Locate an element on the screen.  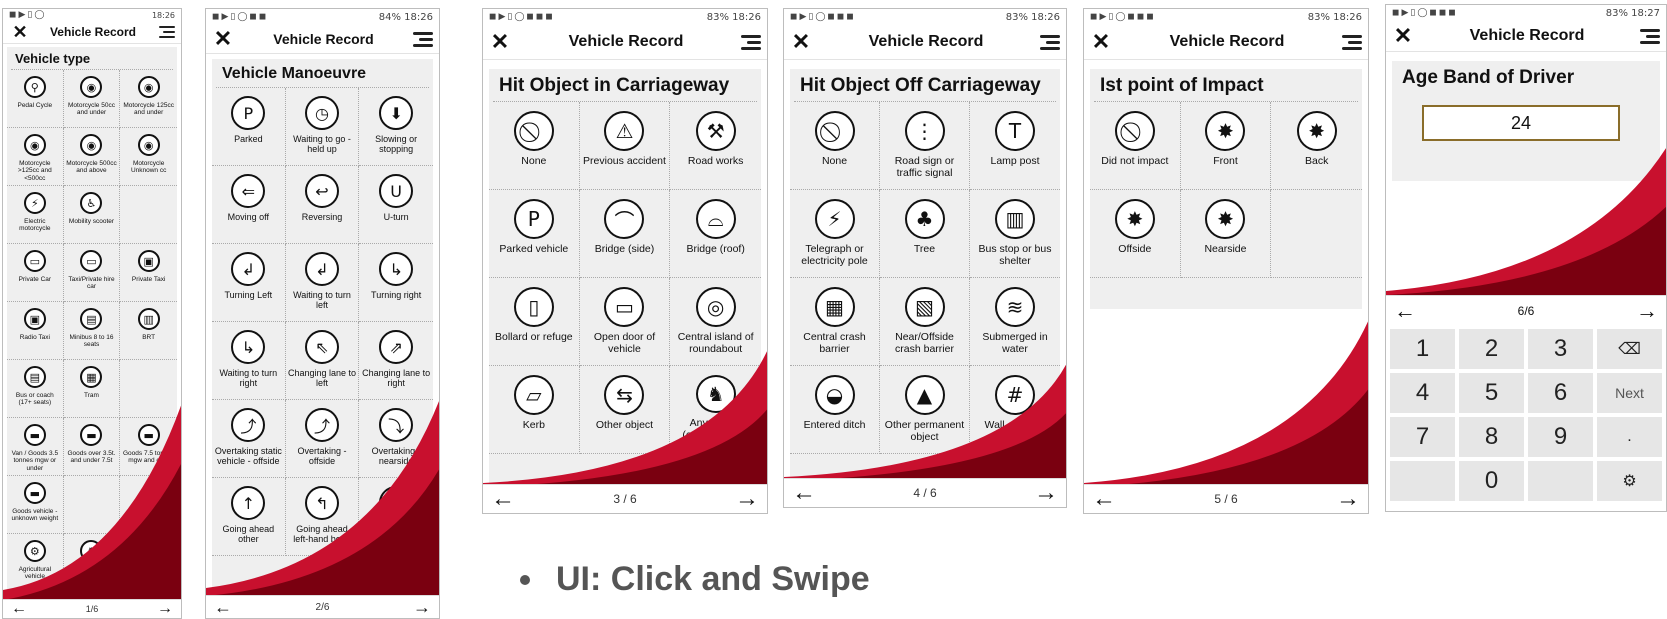
option-cell: ▱ Kerb is located at coordinates (534, 410).